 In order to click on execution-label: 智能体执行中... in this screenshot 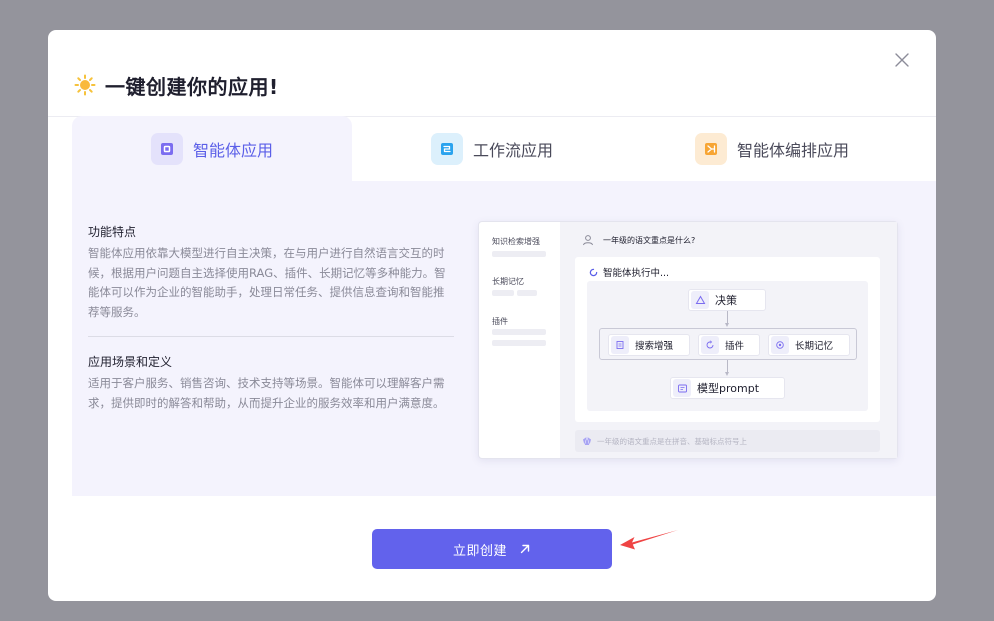, I will do `click(636, 273)`.